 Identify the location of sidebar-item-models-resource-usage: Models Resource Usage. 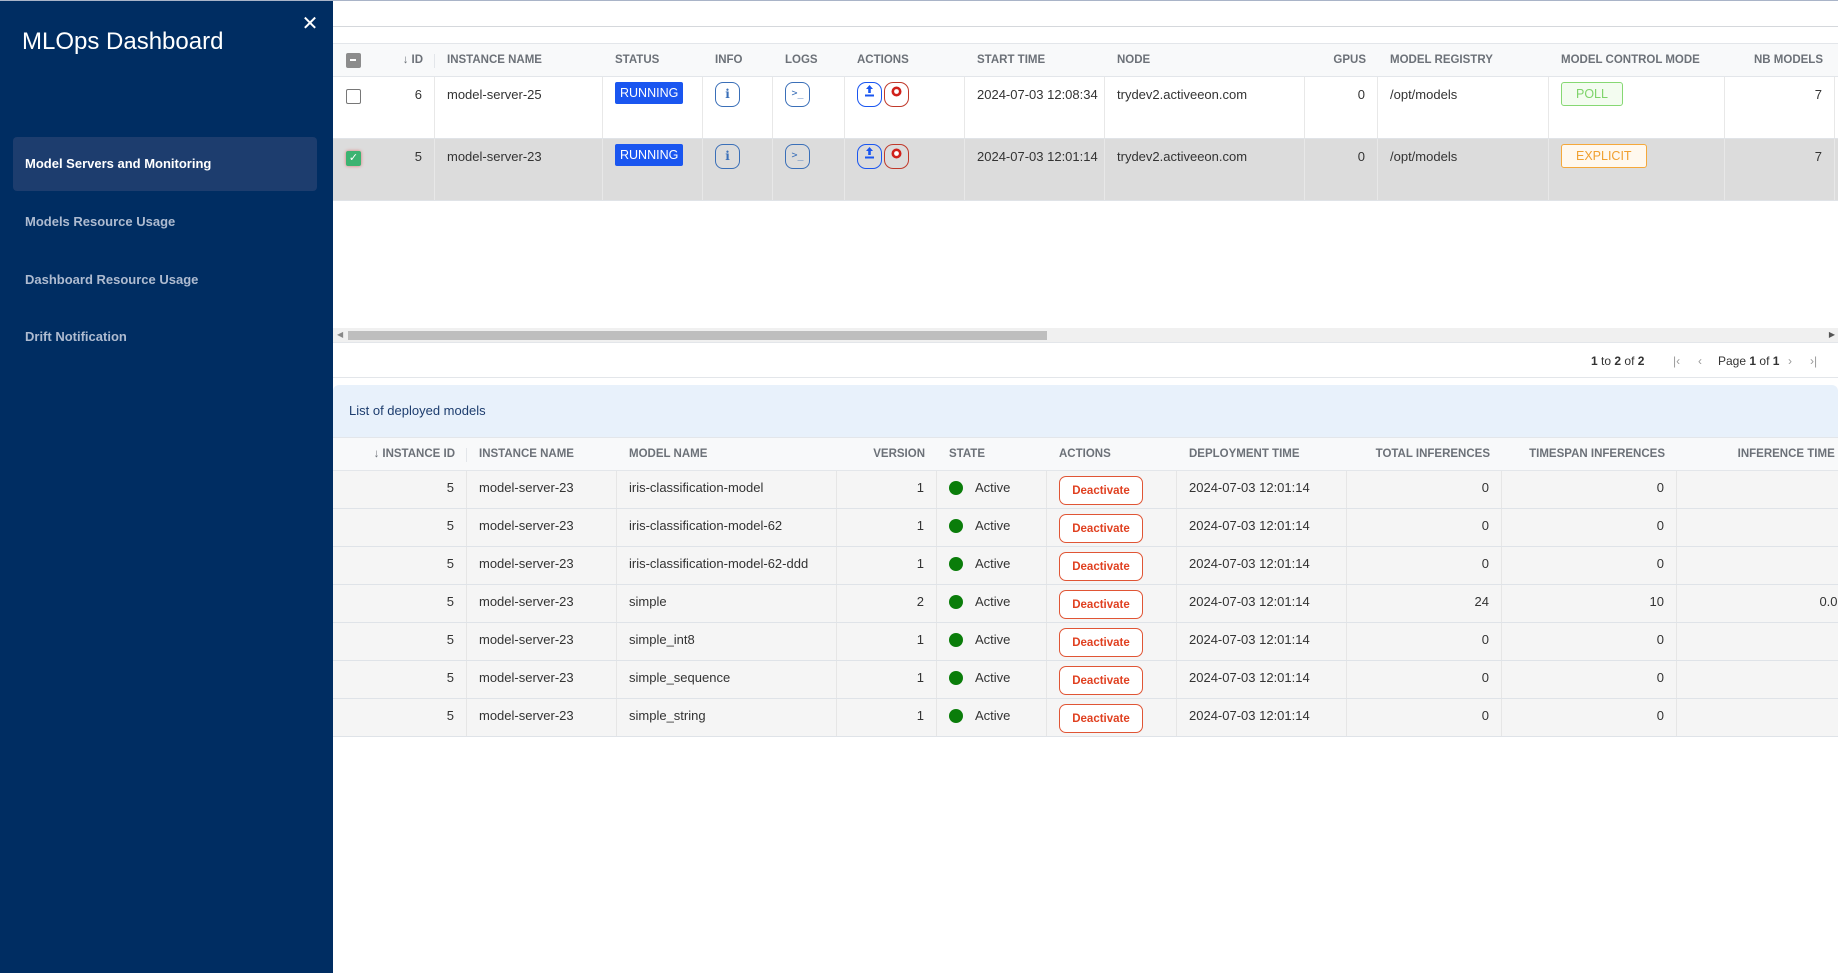
(165, 222).